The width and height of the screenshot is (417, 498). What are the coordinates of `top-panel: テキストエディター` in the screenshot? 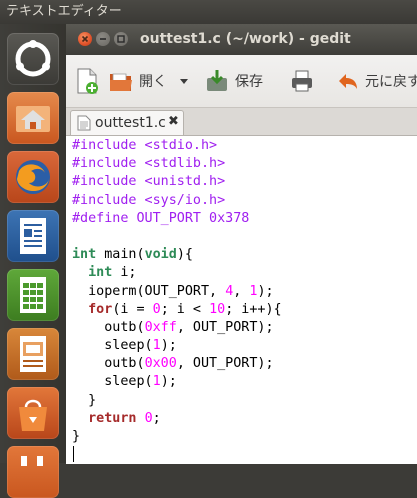 It's located at (208, 12).